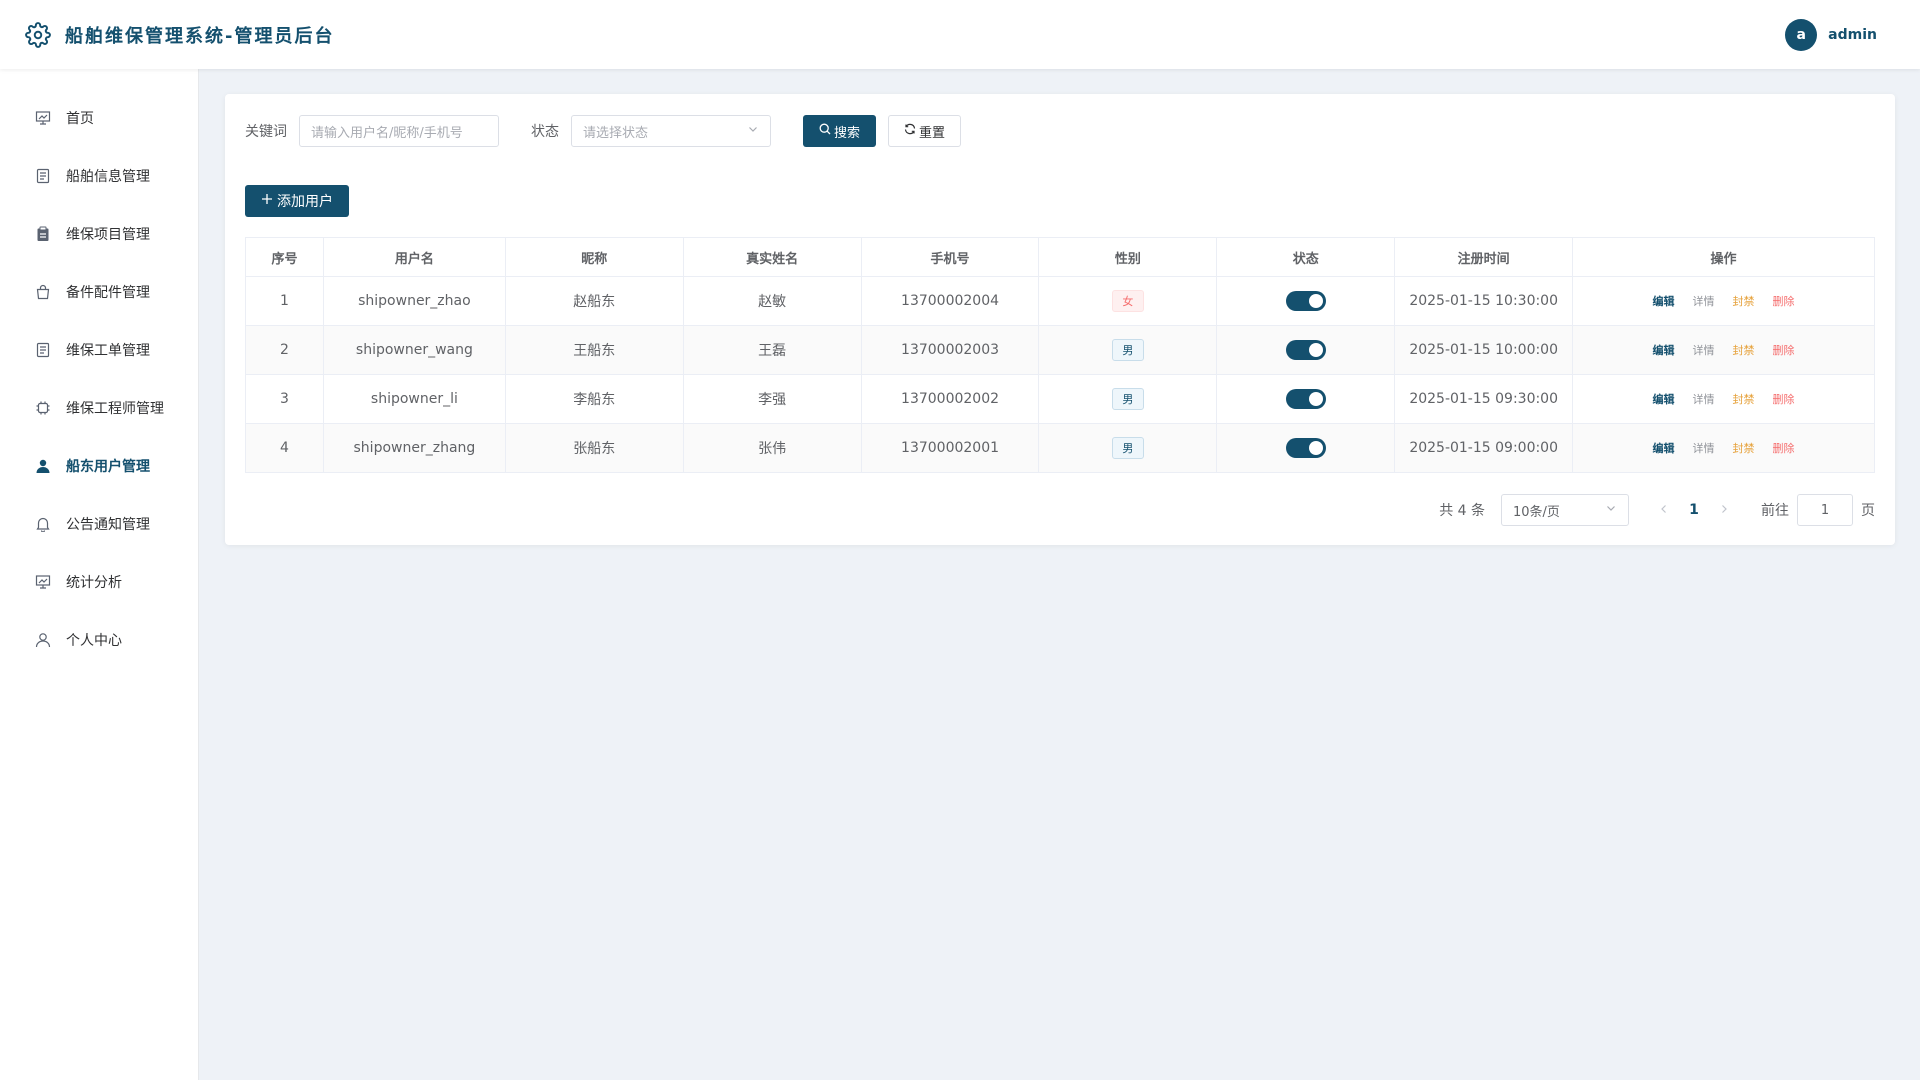 Image resolution: width=1920 pixels, height=1080 pixels. I want to click on user-menu: a admin, so click(1831, 34).